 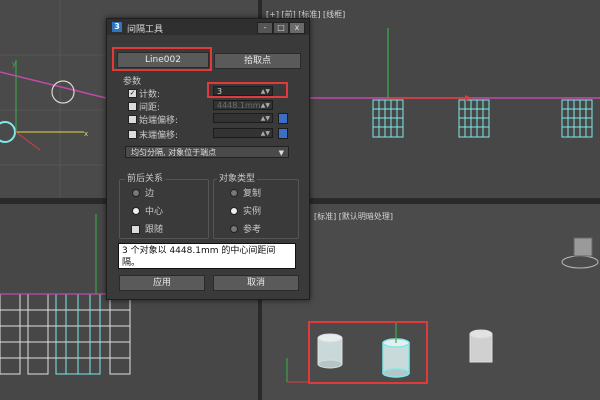 I want to click on chevron-down-icon: ▼, so click(x=281, y=153).